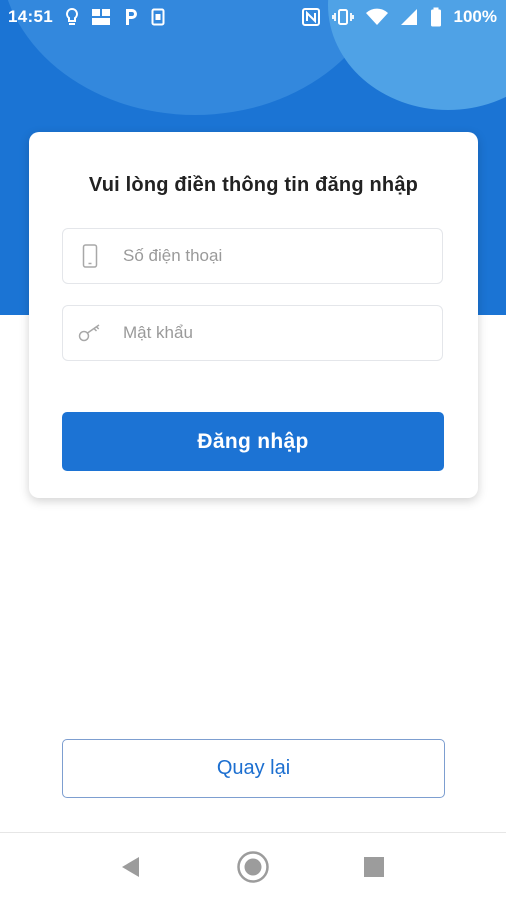 Image resolution: width=506 pixels, height=900 pixels. I want to click on home-circle-icon, so click(253, 867).